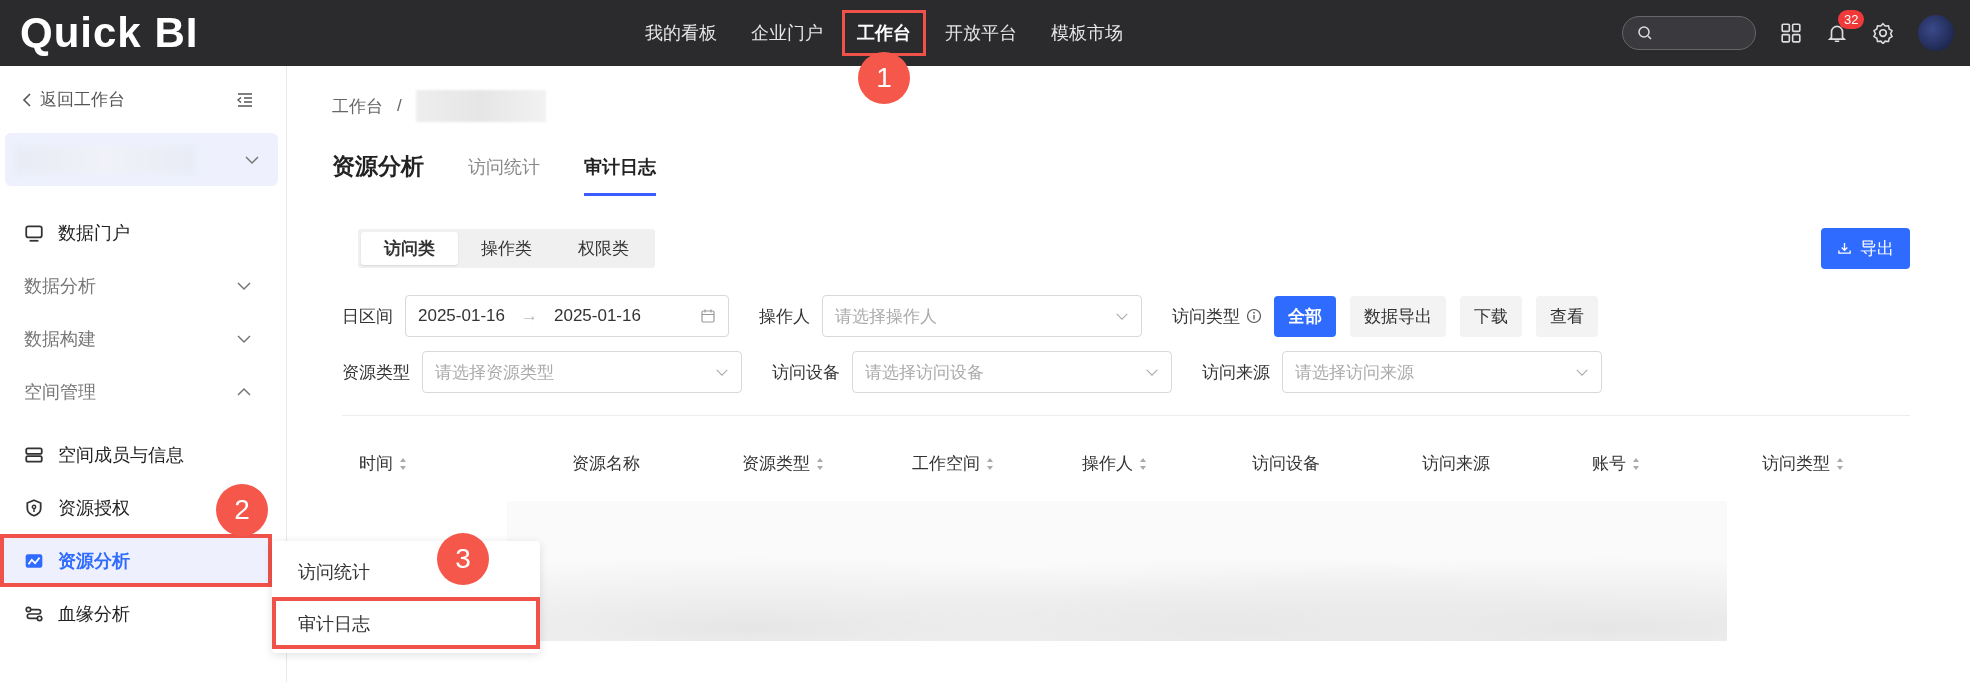  What do you see at coordinates (1689, 33) in the screenshot?
I see `search-field` at bounding box center [1689, 33].